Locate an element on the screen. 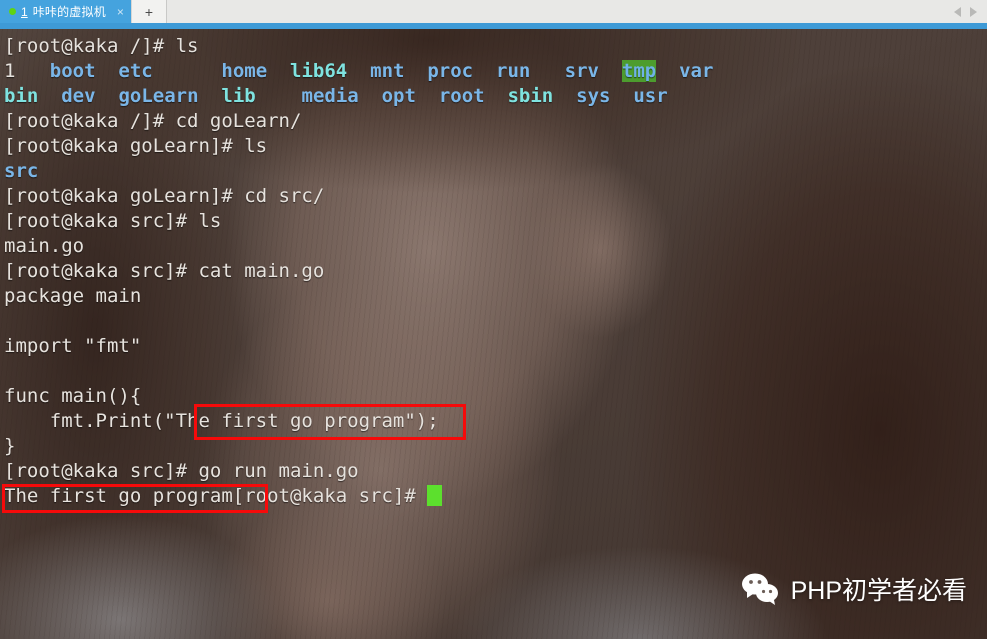 The image size is (987, 639). terminal-text: [root@kaka src]# go run main.go is located at coordinates (181, 471).